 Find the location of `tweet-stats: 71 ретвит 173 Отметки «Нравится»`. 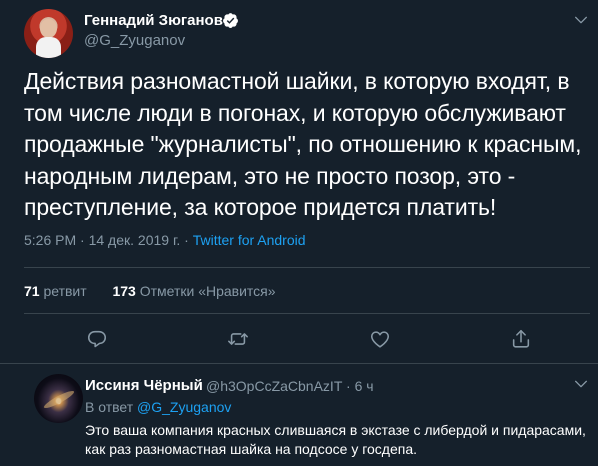

tweet-stats: 71 ретвит 173 Отметки «Нравится» is located at coordinates (150, 291).